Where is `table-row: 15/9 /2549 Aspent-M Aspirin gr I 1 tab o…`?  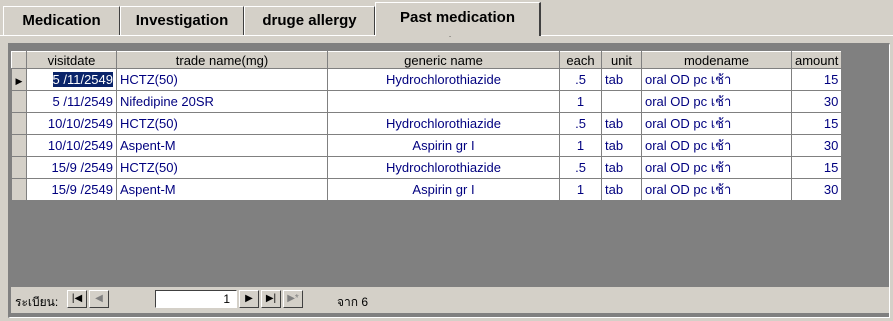
table-row: 15/9 /2549 Aspent-M Aspirin gr I 1 tab o… is located at coordinates (427, 189).